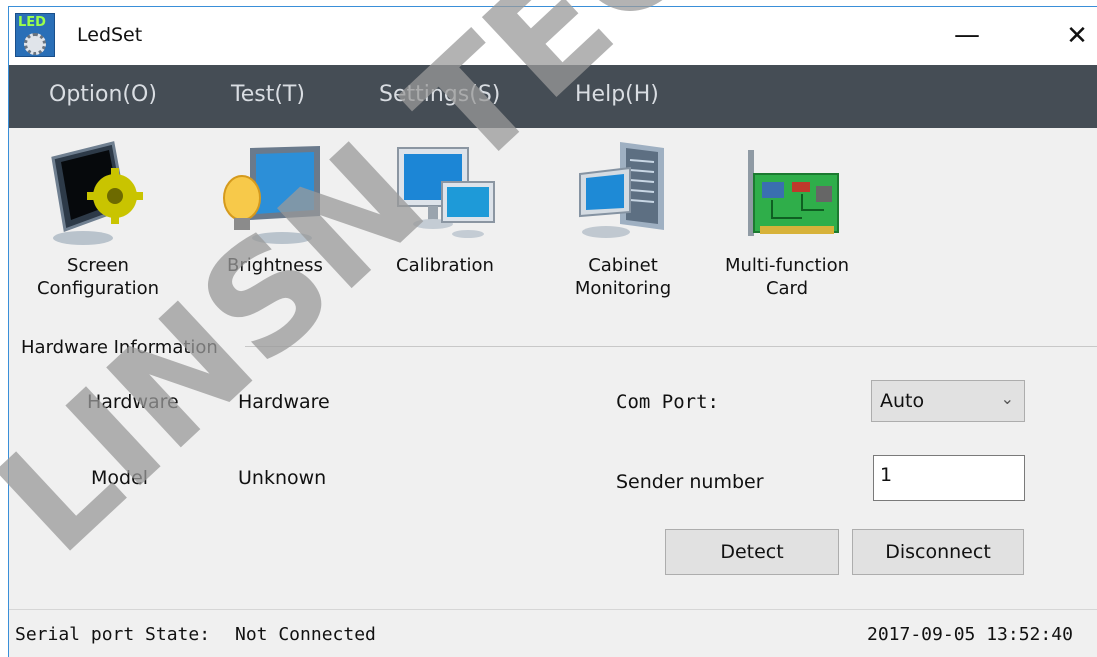  Describe the element at coordinates (98, 265) in the screenshot. I see `screen-configuration-label-1: Screen` at that location.